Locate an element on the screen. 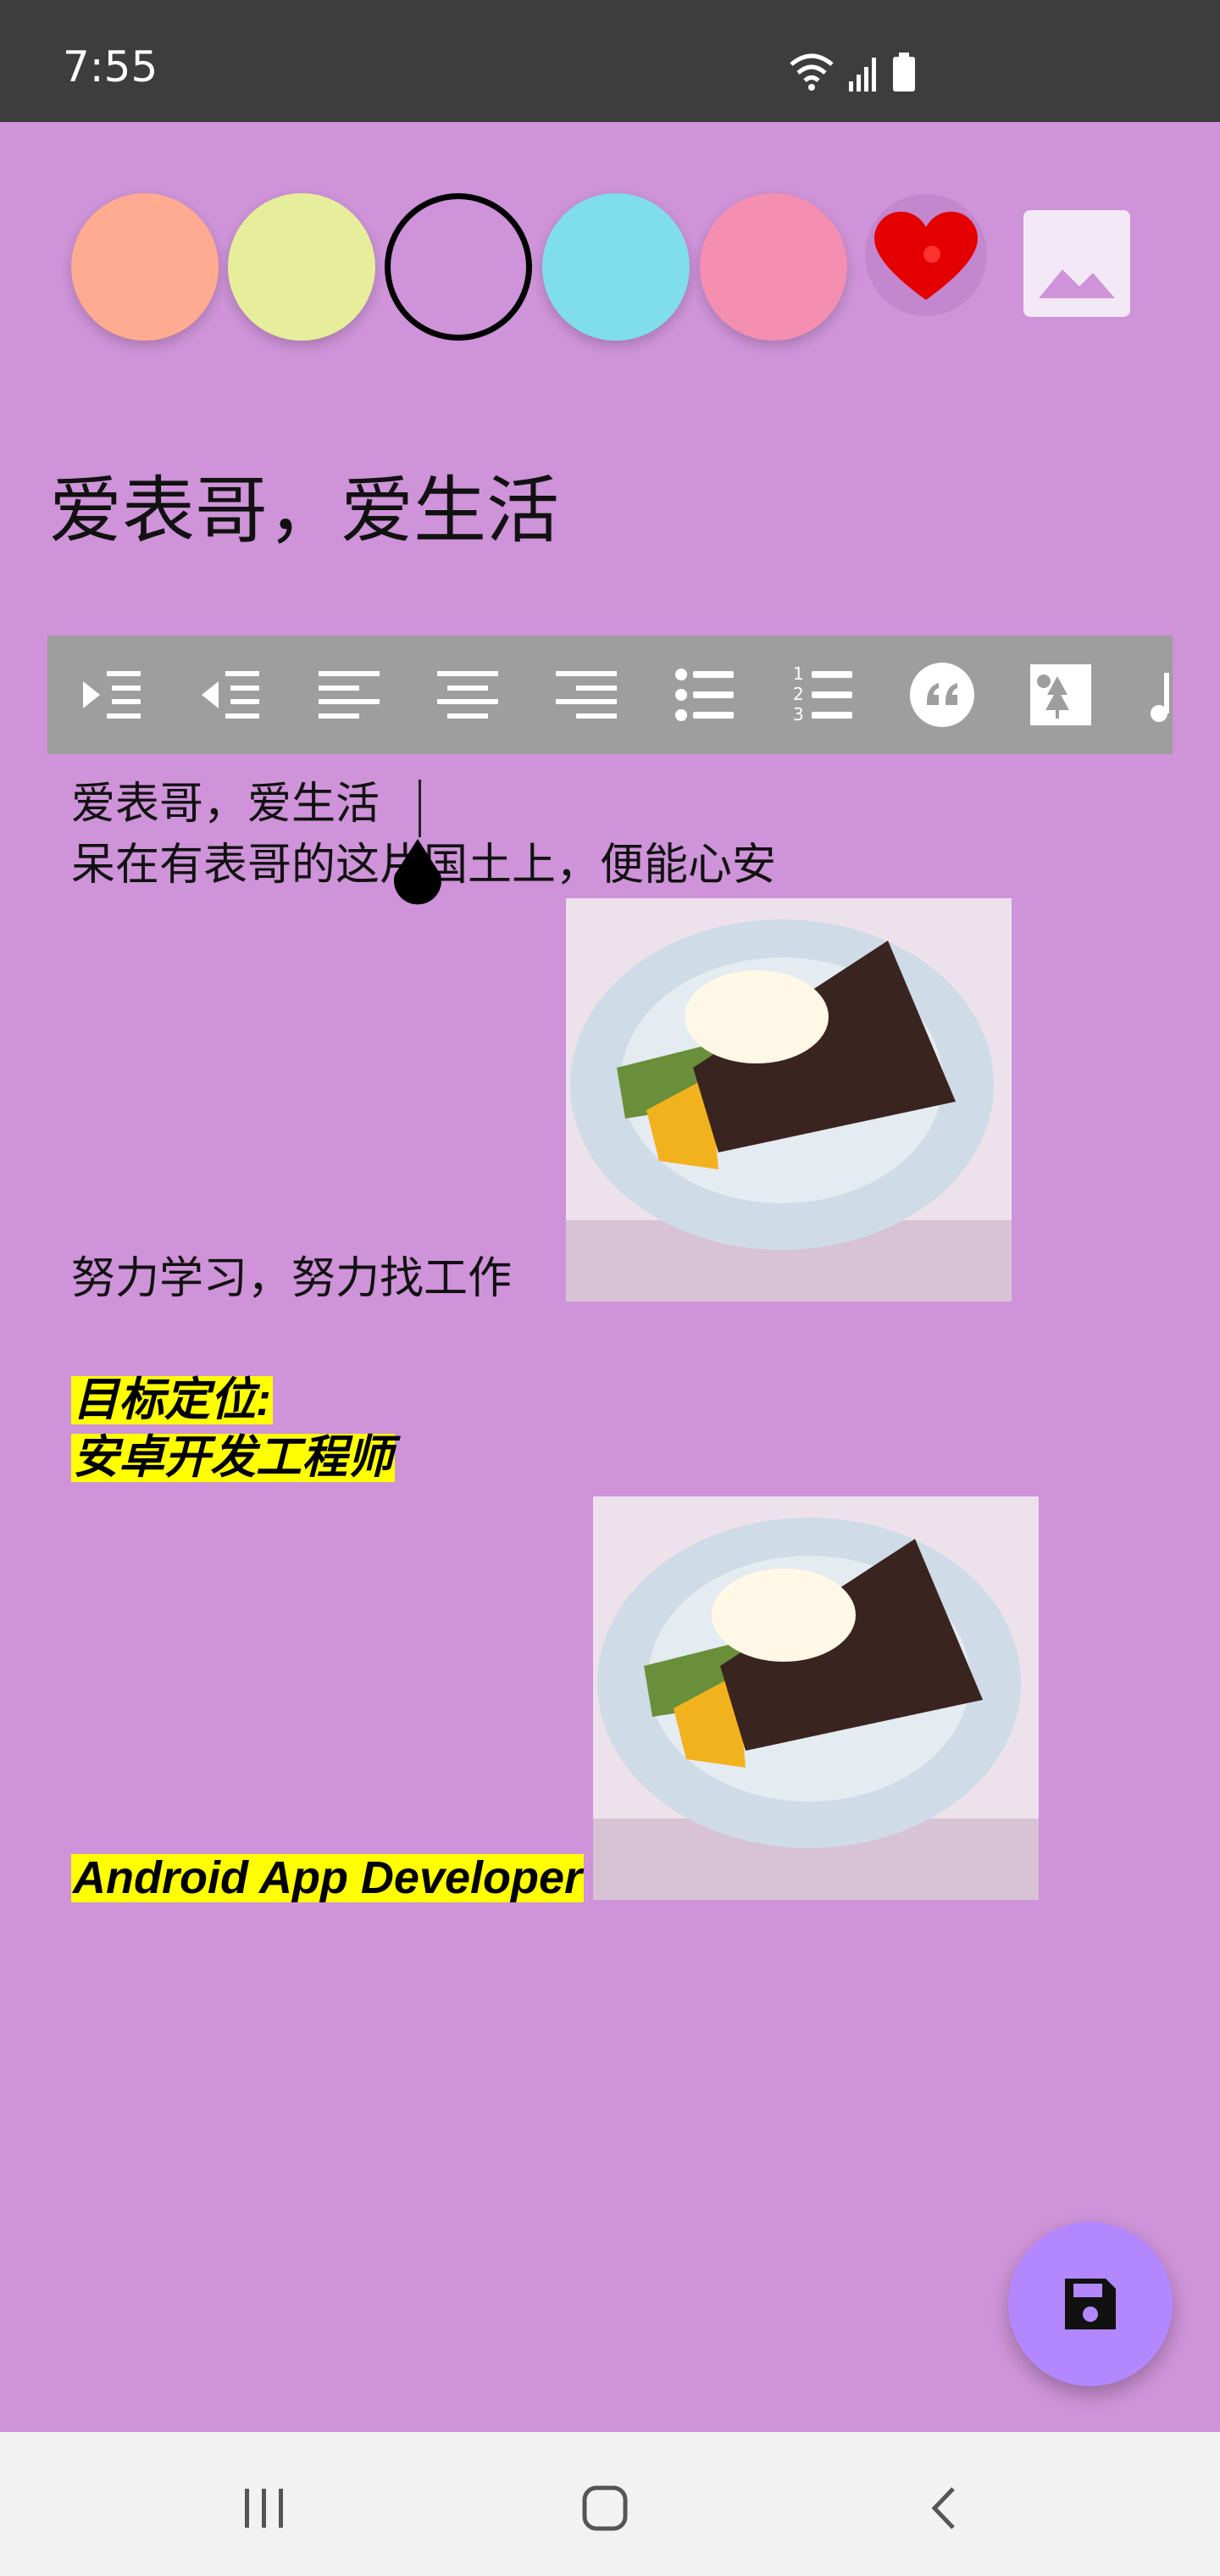 The width and height of the screenshot is (1220, 2576). favorite-button is located at coordinates (926, 255).